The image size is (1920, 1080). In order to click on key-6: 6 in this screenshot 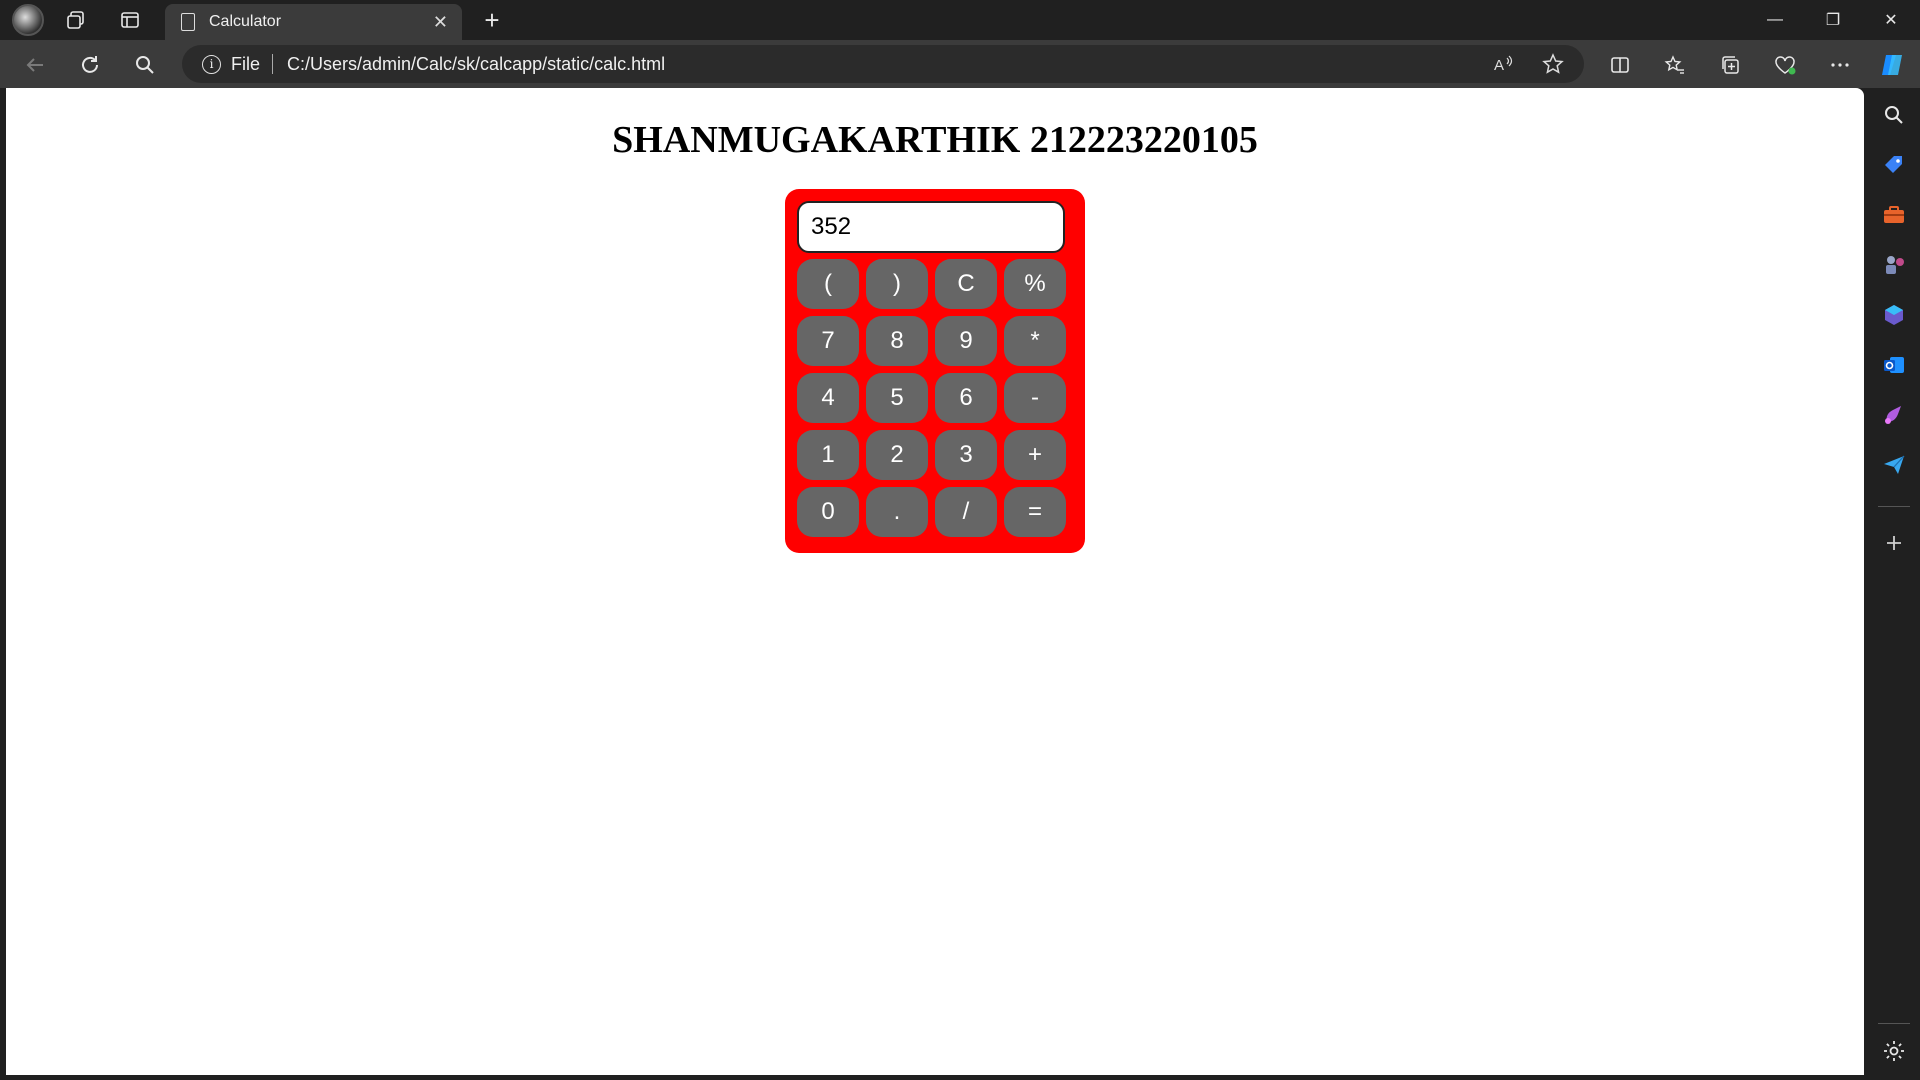, I will do `click(966, 398)`.